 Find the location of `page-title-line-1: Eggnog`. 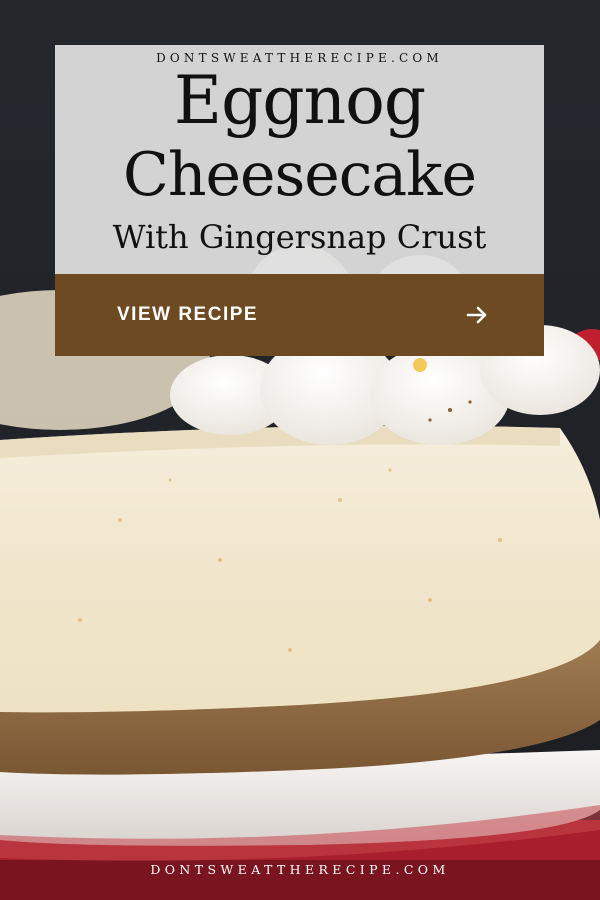

page-title-line-1: Eggnog is located at coordinates (299, 100).